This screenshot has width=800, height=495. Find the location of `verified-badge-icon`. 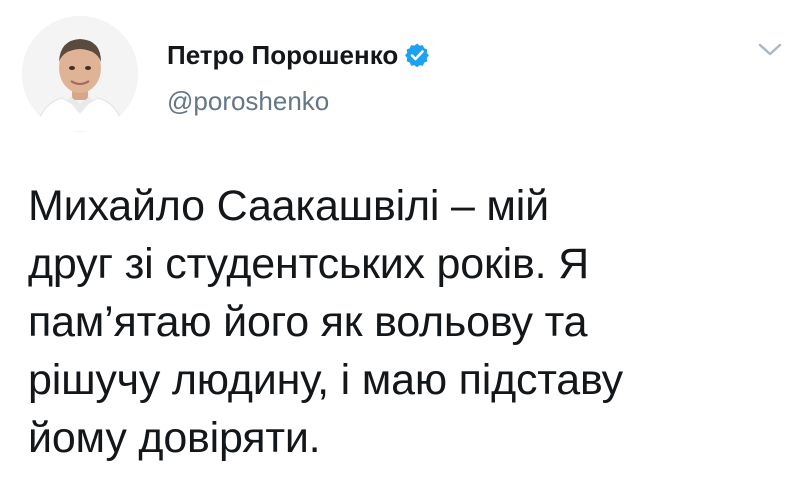

verified-badge-icon is located at coordinates (417, 55).